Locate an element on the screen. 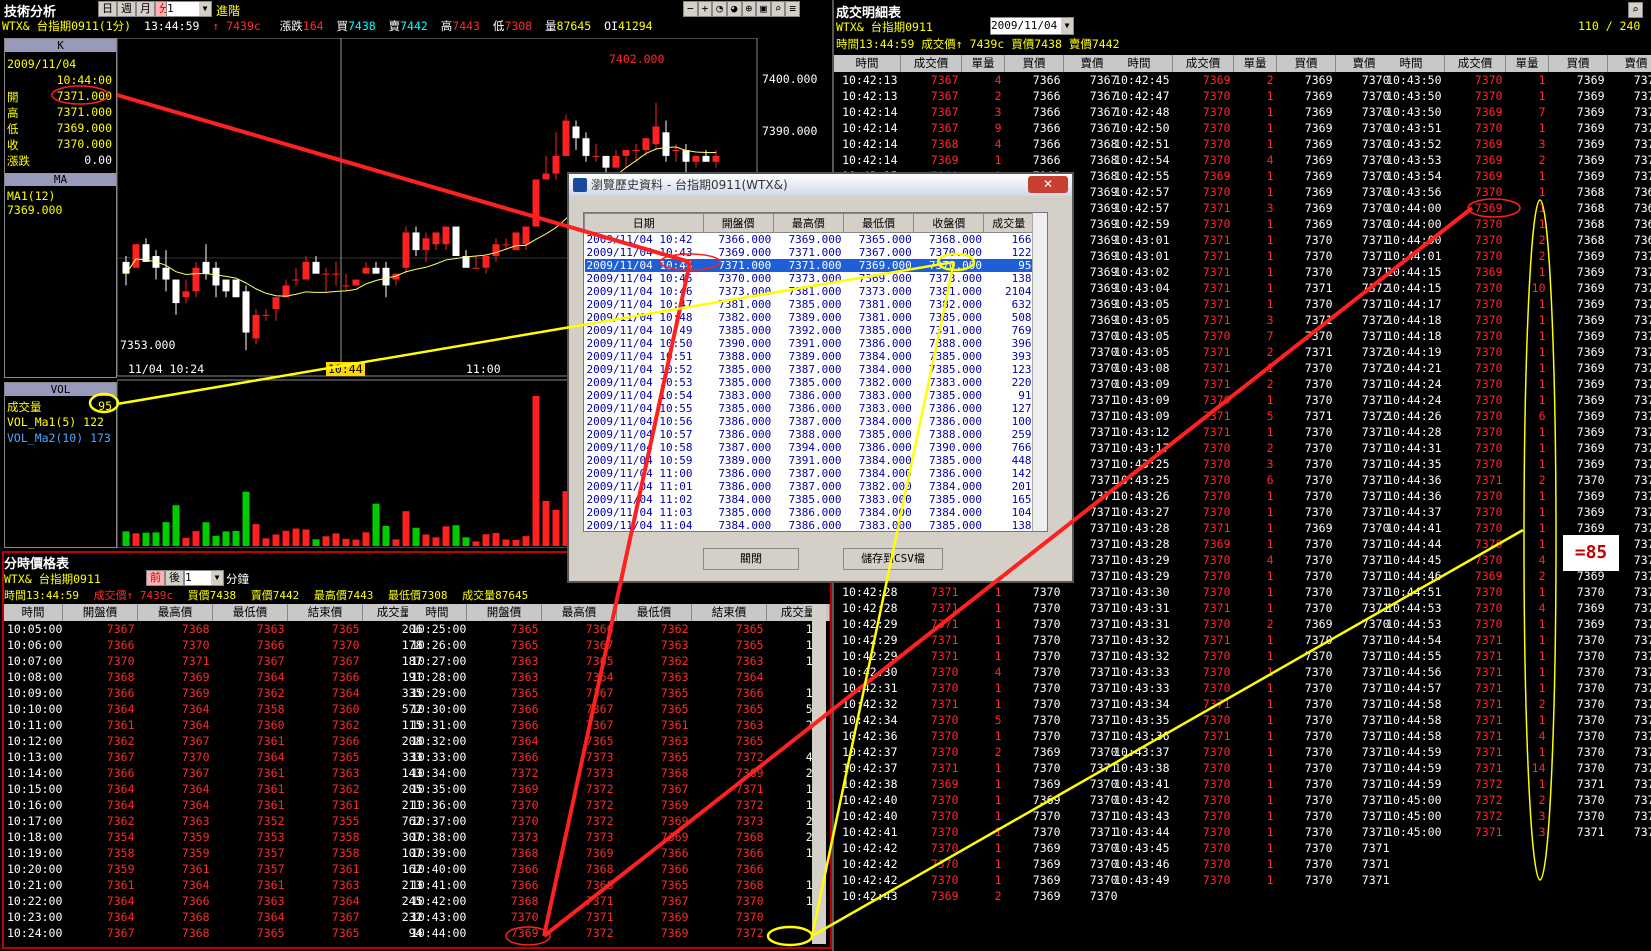 The height and width of the screenshot is (951, 1651). minute-scrollbar is located at coordinates (819, 774).